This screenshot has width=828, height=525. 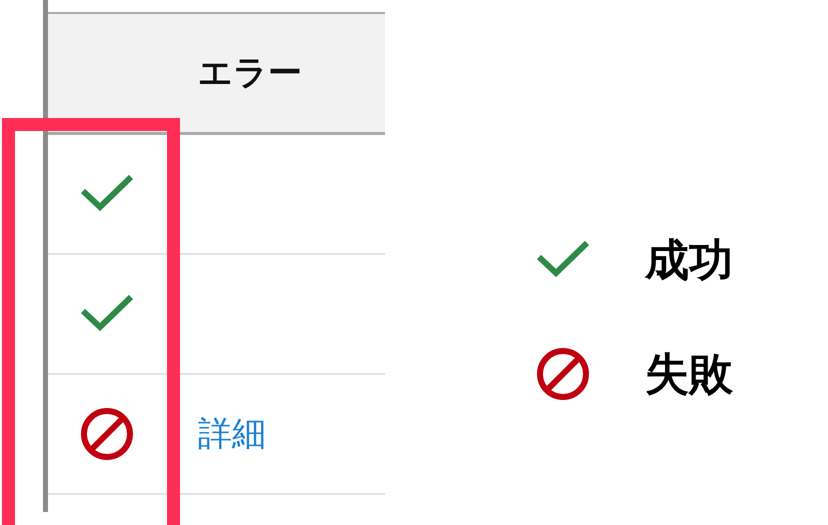 What do you see at coordinates (689, 261) in the screenshot?
I see `legend-label: 成功` at bounding box center [689, 261].